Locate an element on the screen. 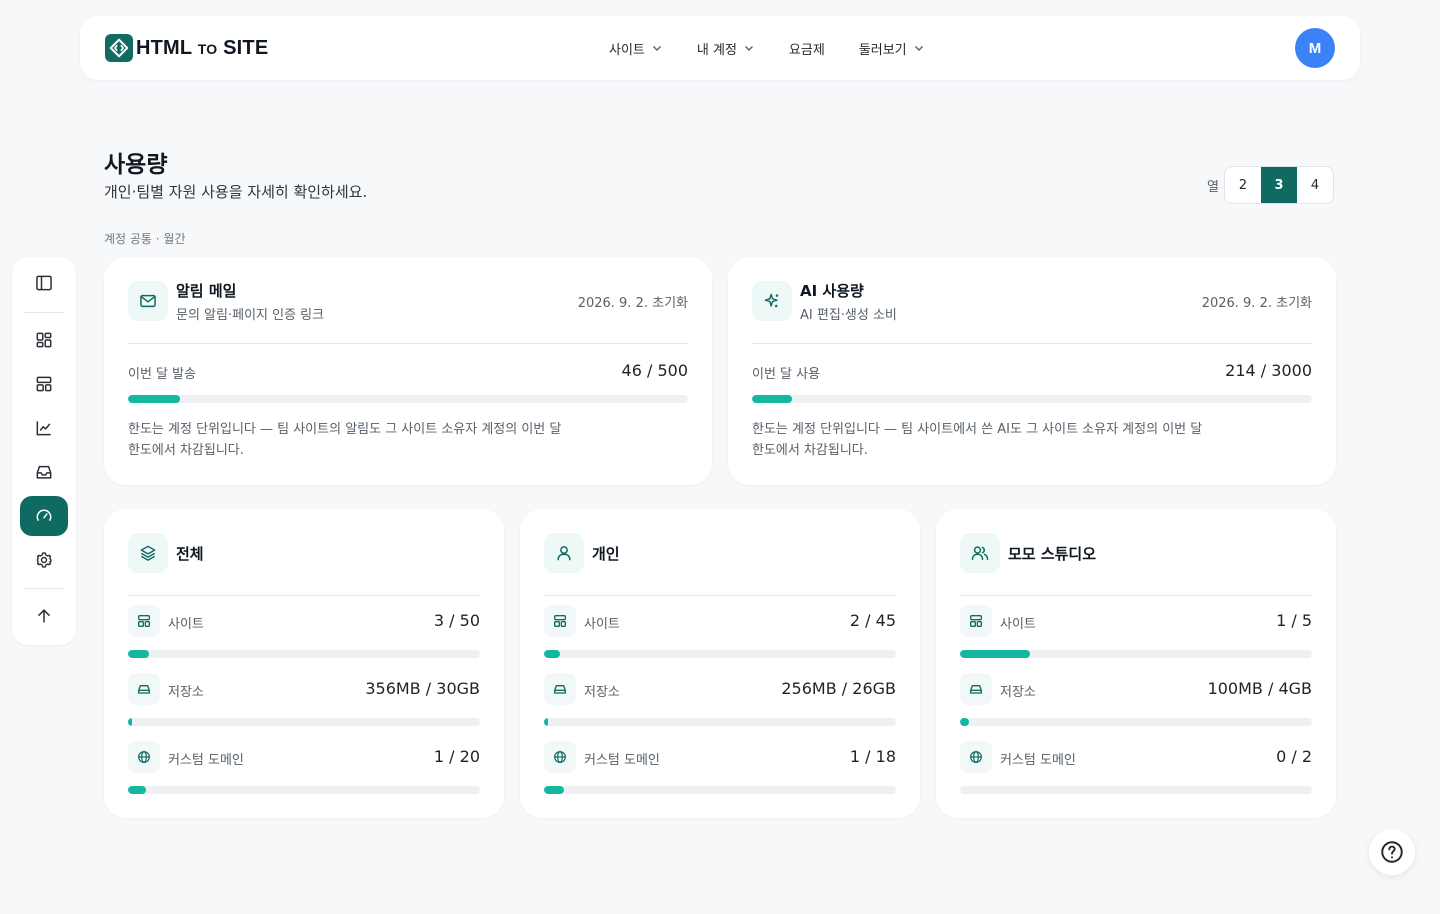  sidebar-item-sites is located at coordinates (44, 384).